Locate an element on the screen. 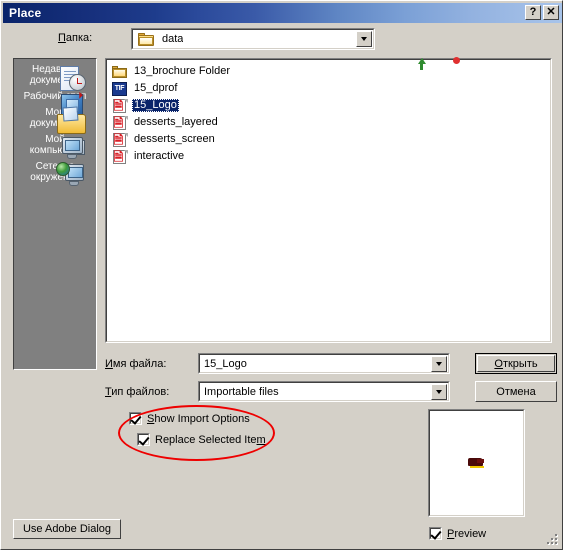 The width and height of the screenshot is (563, 550). look-in-combobox: data is located at coordinates (253, 39).